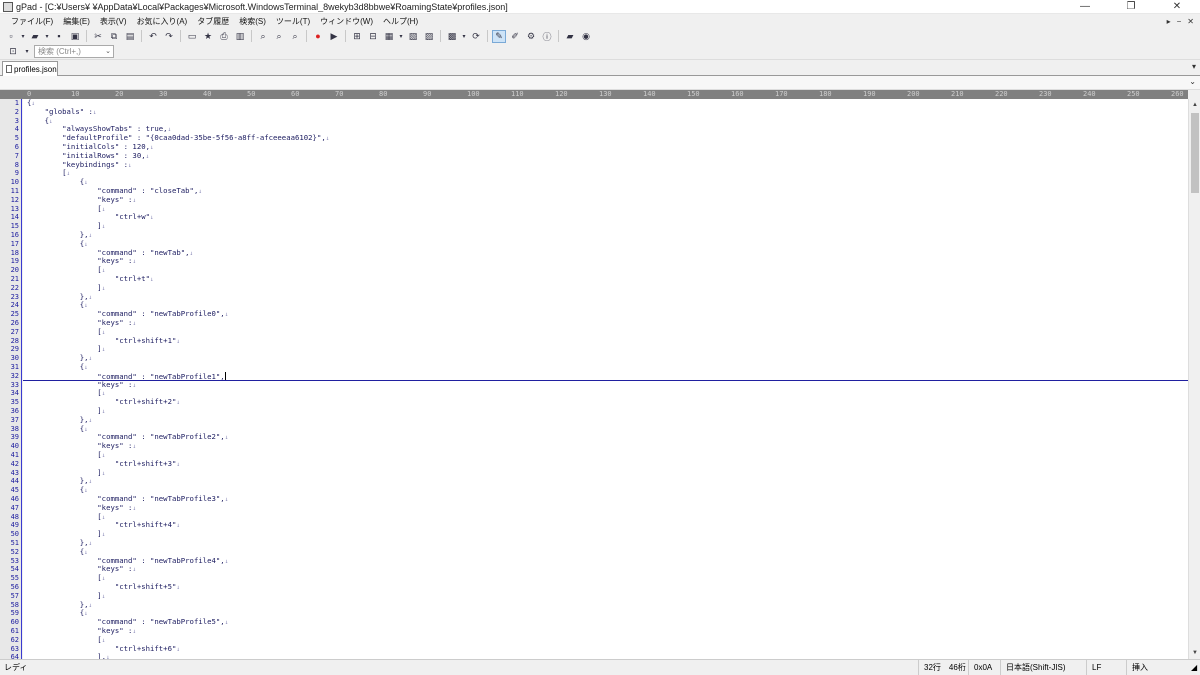  I want to click on line-number: 21, so click(14, 279).